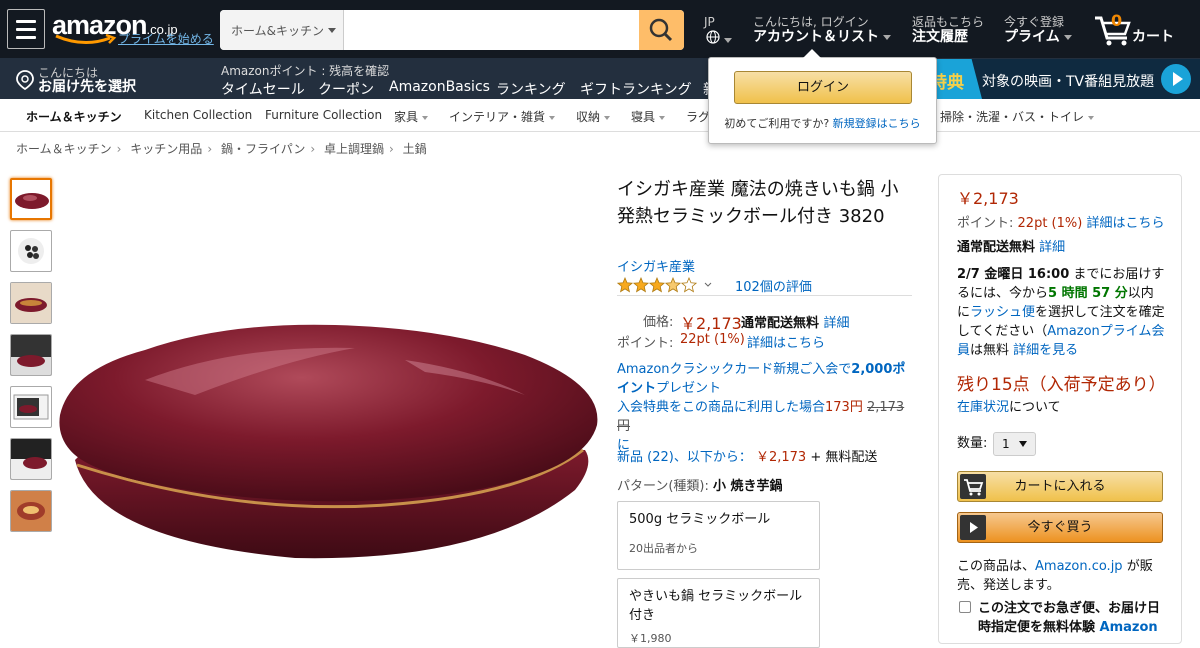 Image resolution: width=1200 pixels, height=648 pixels. Describe the element at coordinates (773, 285) in the screenshot. I see `review-count-link: 102個の評価` at that location.